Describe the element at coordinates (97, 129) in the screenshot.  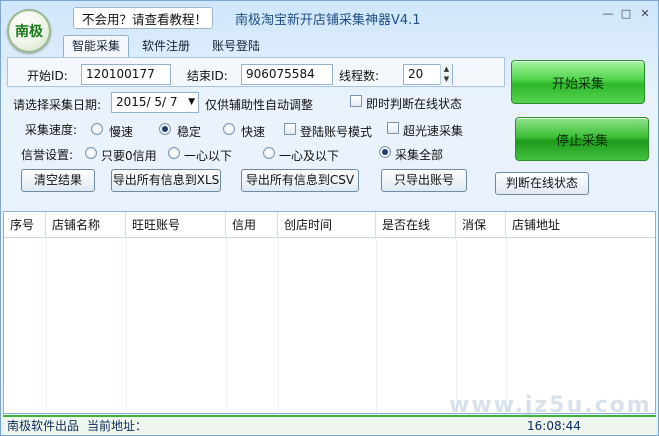
I see `speed-slow-radio` at that location.